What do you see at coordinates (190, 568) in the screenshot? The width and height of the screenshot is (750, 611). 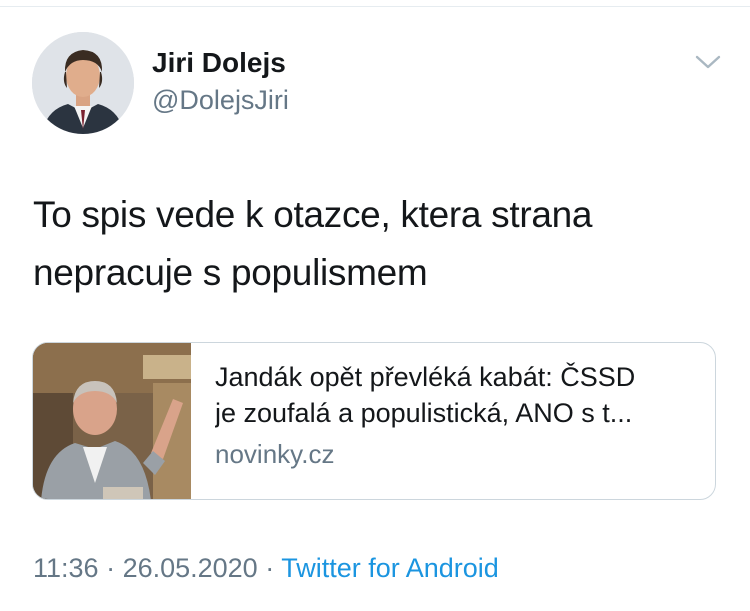 I see `tweet-date: 26.05.2020` at bounding box center [190, 568].